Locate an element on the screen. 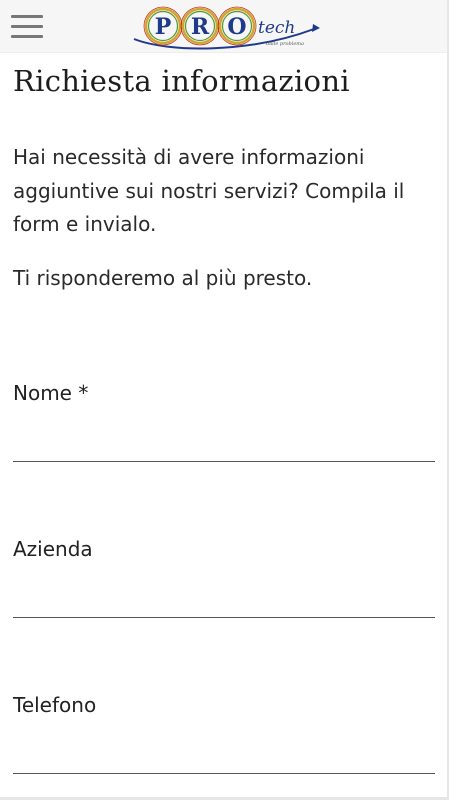 The image size is (449, 800). phone-label: Telefono is located at coordinates (55, 705).